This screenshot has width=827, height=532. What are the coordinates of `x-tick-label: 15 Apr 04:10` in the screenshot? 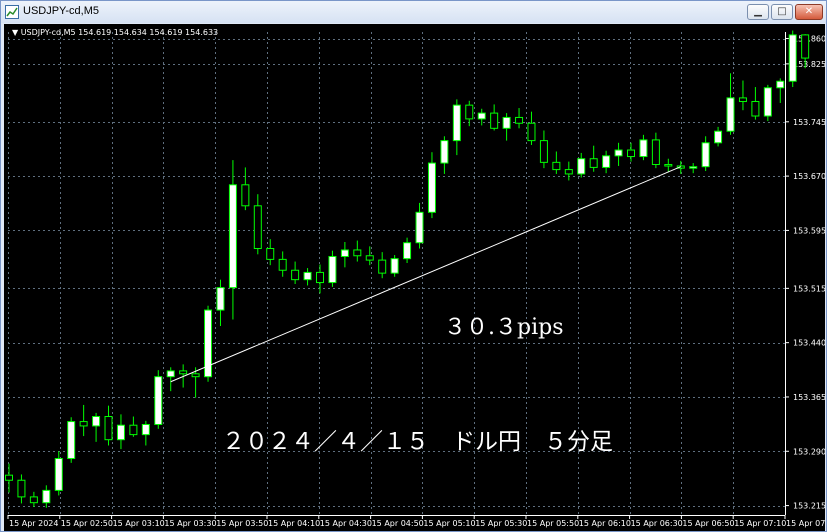 It's located at (294, 523).